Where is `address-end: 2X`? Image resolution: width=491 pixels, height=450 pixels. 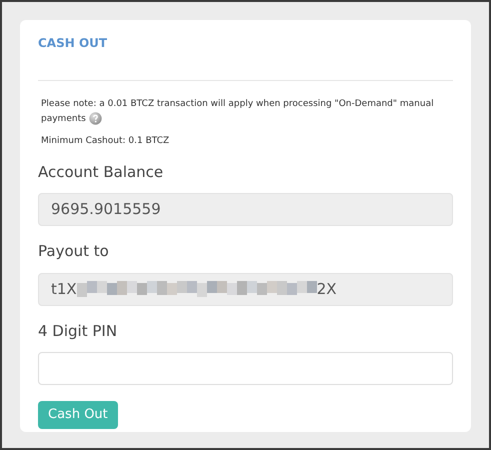 address-end: 2X is located at coordinates (326, 289).